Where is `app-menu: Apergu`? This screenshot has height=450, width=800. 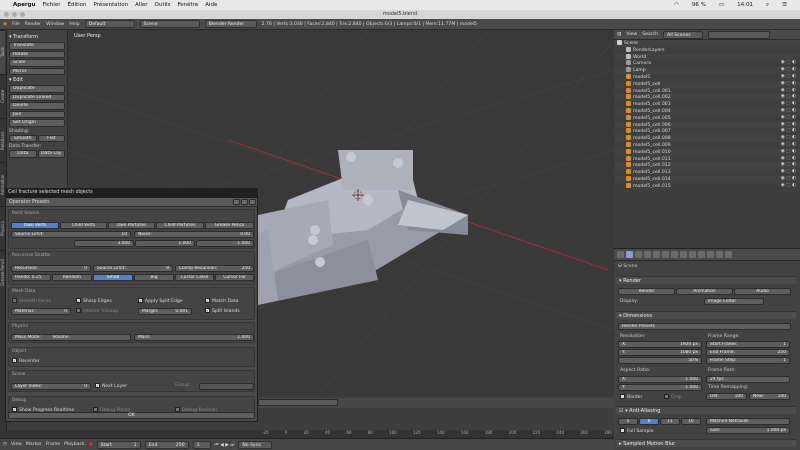 app-menu: Apergu is located at coordinates (24, 5).